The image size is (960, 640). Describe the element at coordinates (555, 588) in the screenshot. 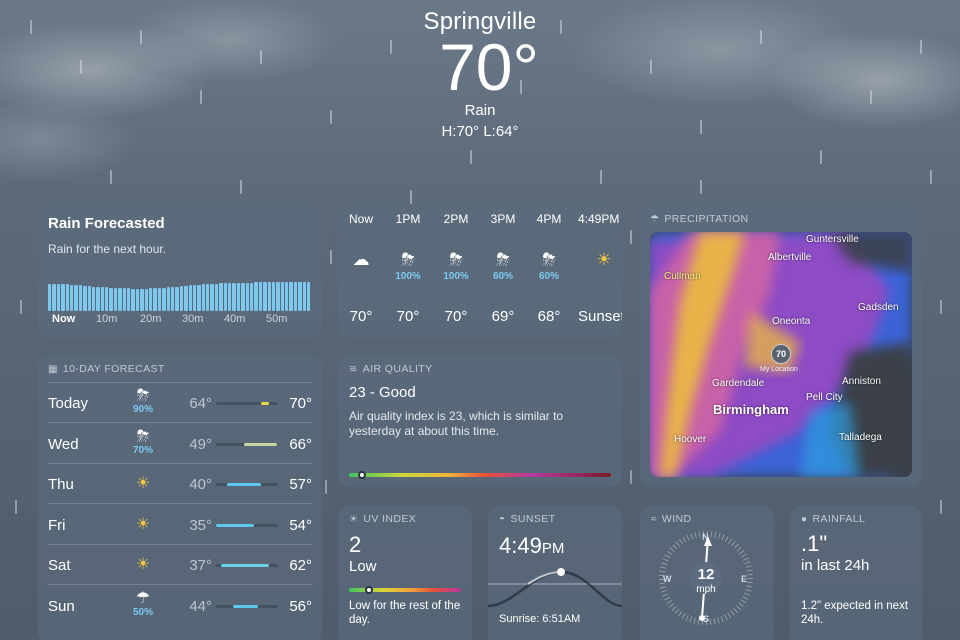

I see `sun-path-curve` at that location.